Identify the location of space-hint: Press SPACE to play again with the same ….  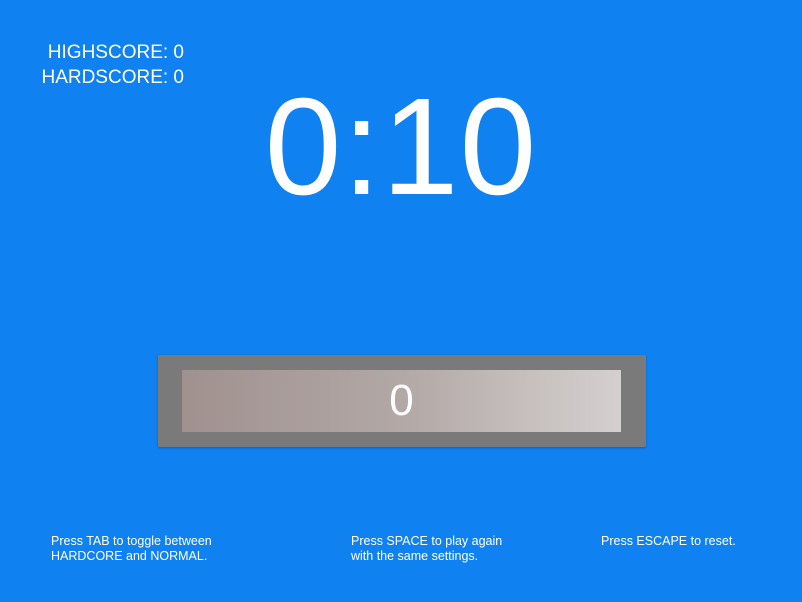
(426, 549).